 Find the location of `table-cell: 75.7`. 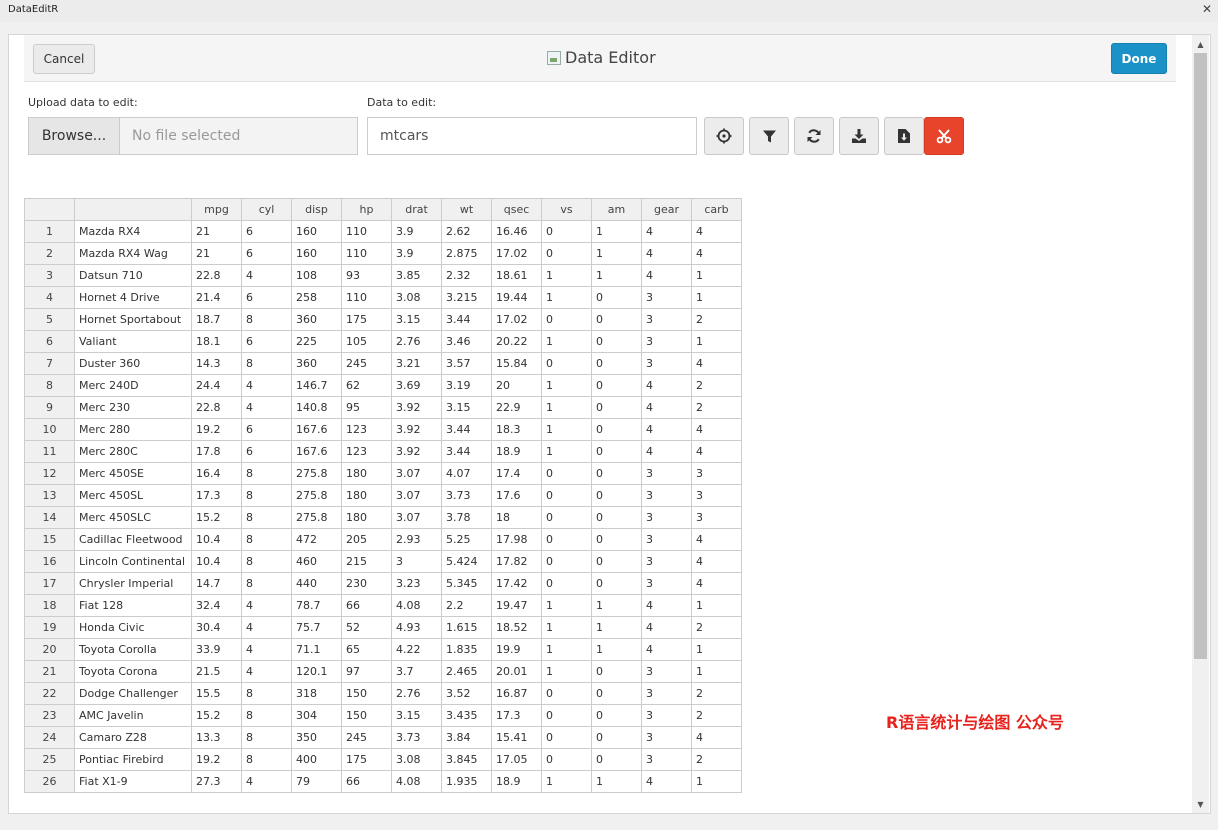

table-cell: 75.7 is located at coordinates (316, 627).